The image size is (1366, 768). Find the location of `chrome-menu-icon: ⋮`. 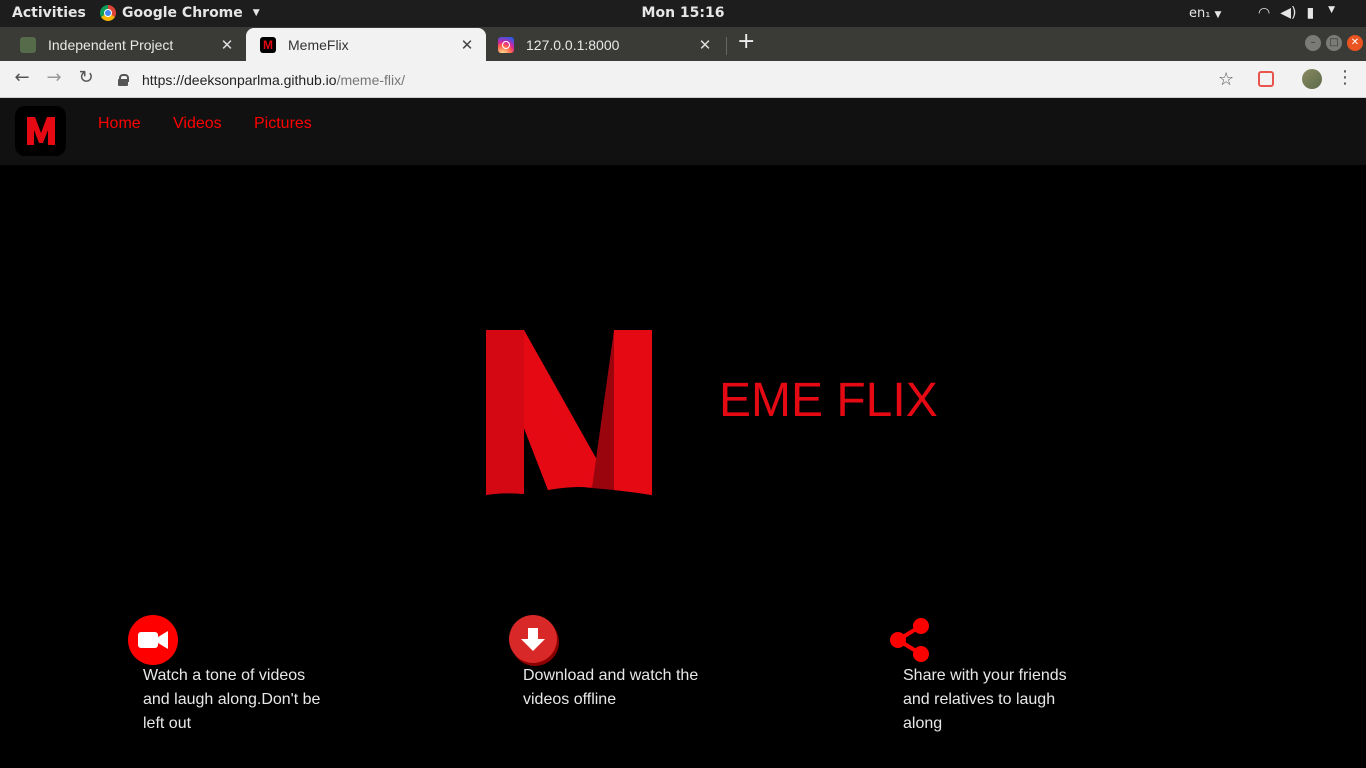

chrome-menu-icon: ⋮ is located at coordinates (1345, 77).